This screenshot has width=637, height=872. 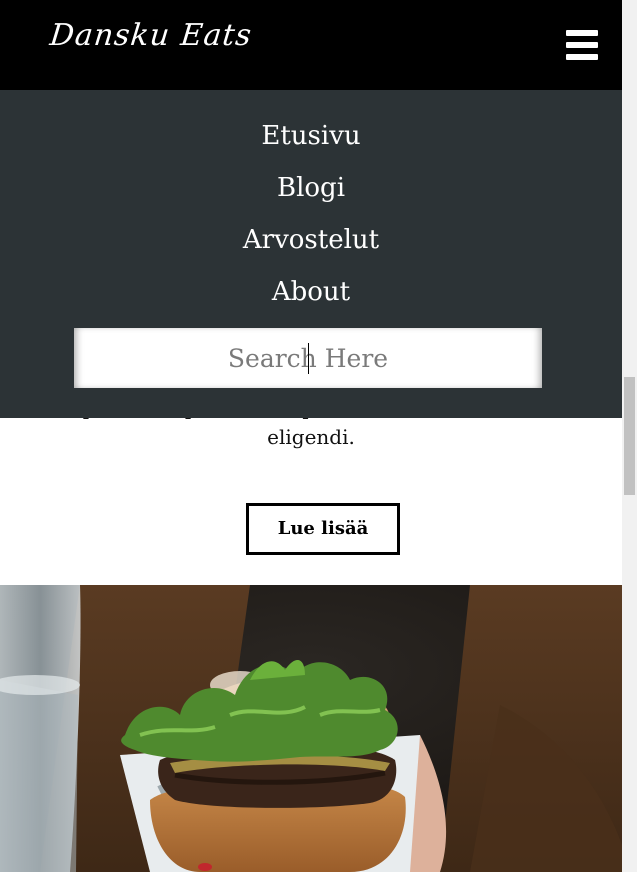 I want to click on site-header: Dansku Eats, so click(x=311, y=45).